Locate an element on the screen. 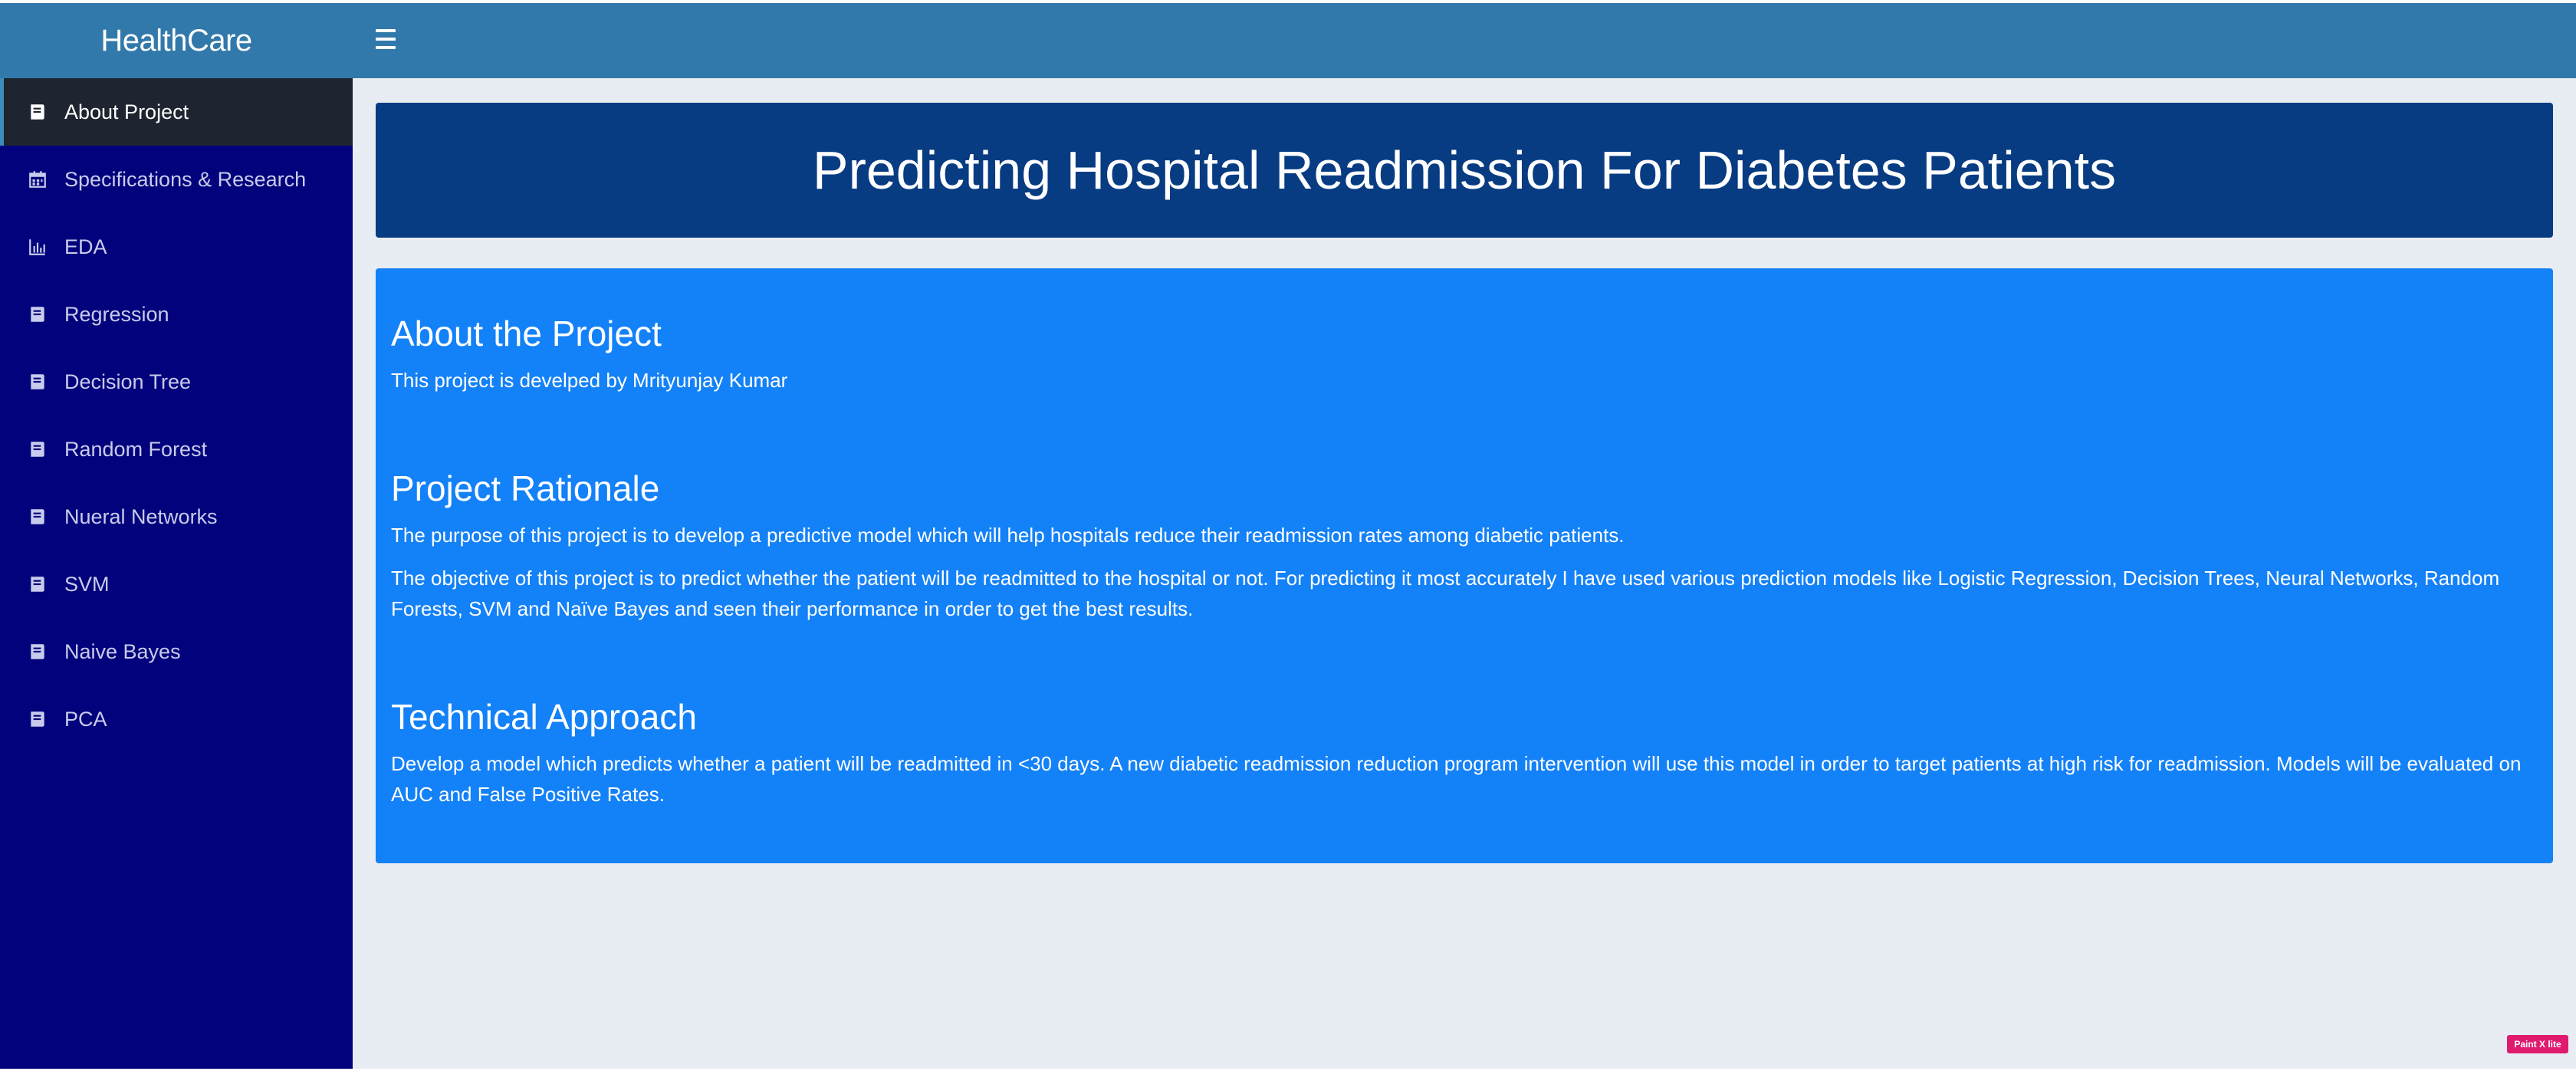 This screenshot has width=2576, height=1081. sidebar-item-label: Naive Bayes is located at coordinates (123, 651).